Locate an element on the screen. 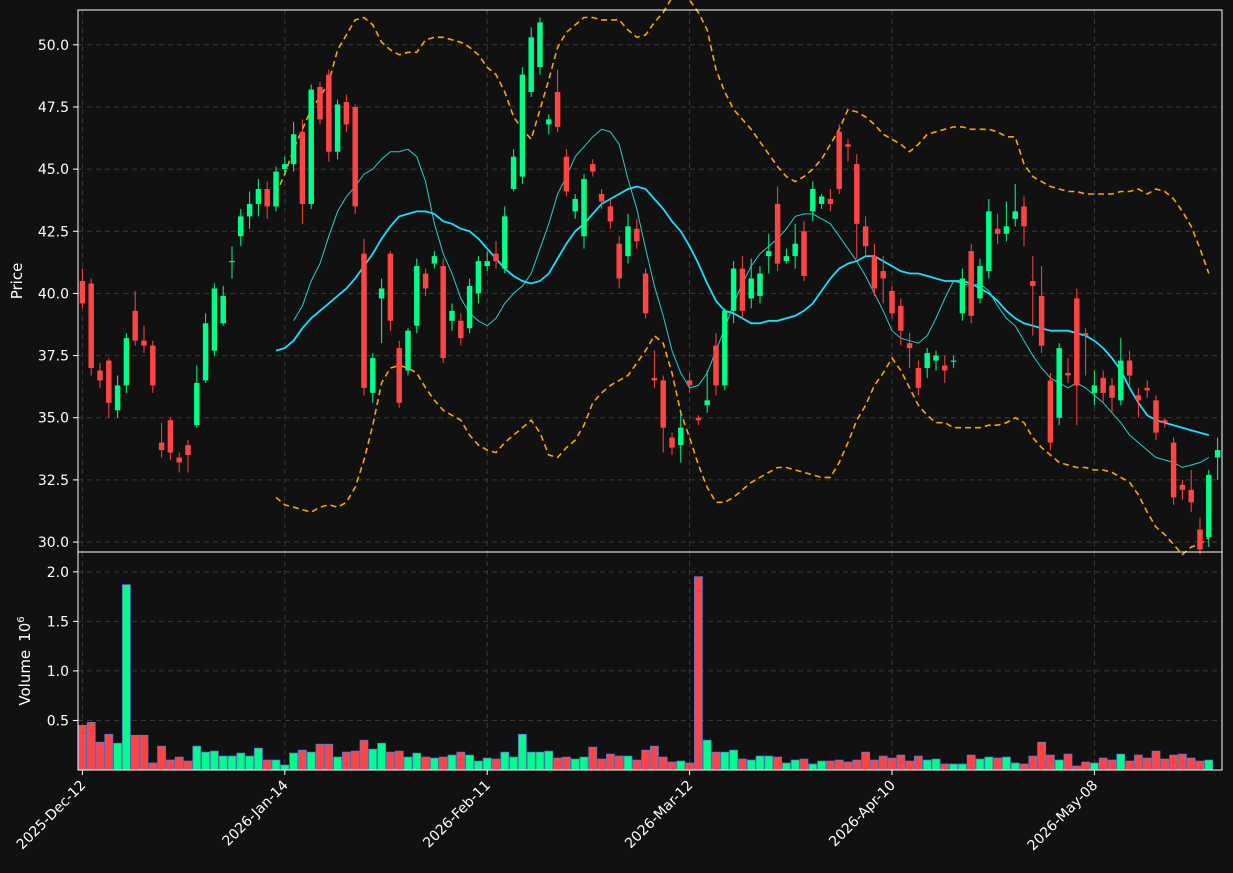 The image size is (1233, 873). volume-y-tick-label: 0.5 is located at coordinates (58, 721).